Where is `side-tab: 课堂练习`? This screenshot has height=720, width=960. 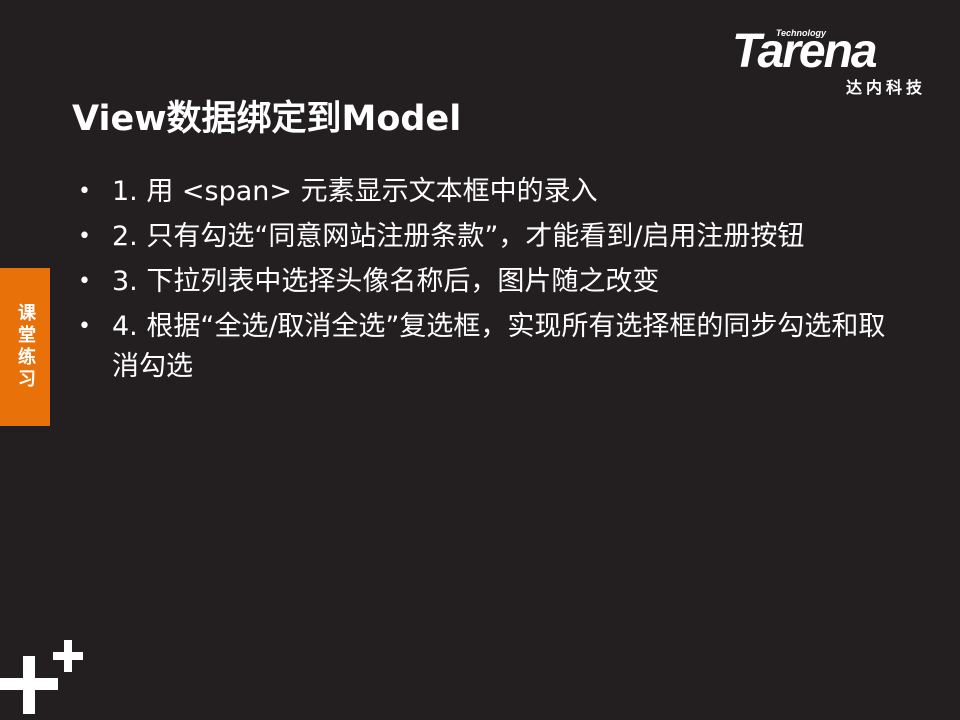 side-tab: 课堂练习 is located at coordinates (25, 347).